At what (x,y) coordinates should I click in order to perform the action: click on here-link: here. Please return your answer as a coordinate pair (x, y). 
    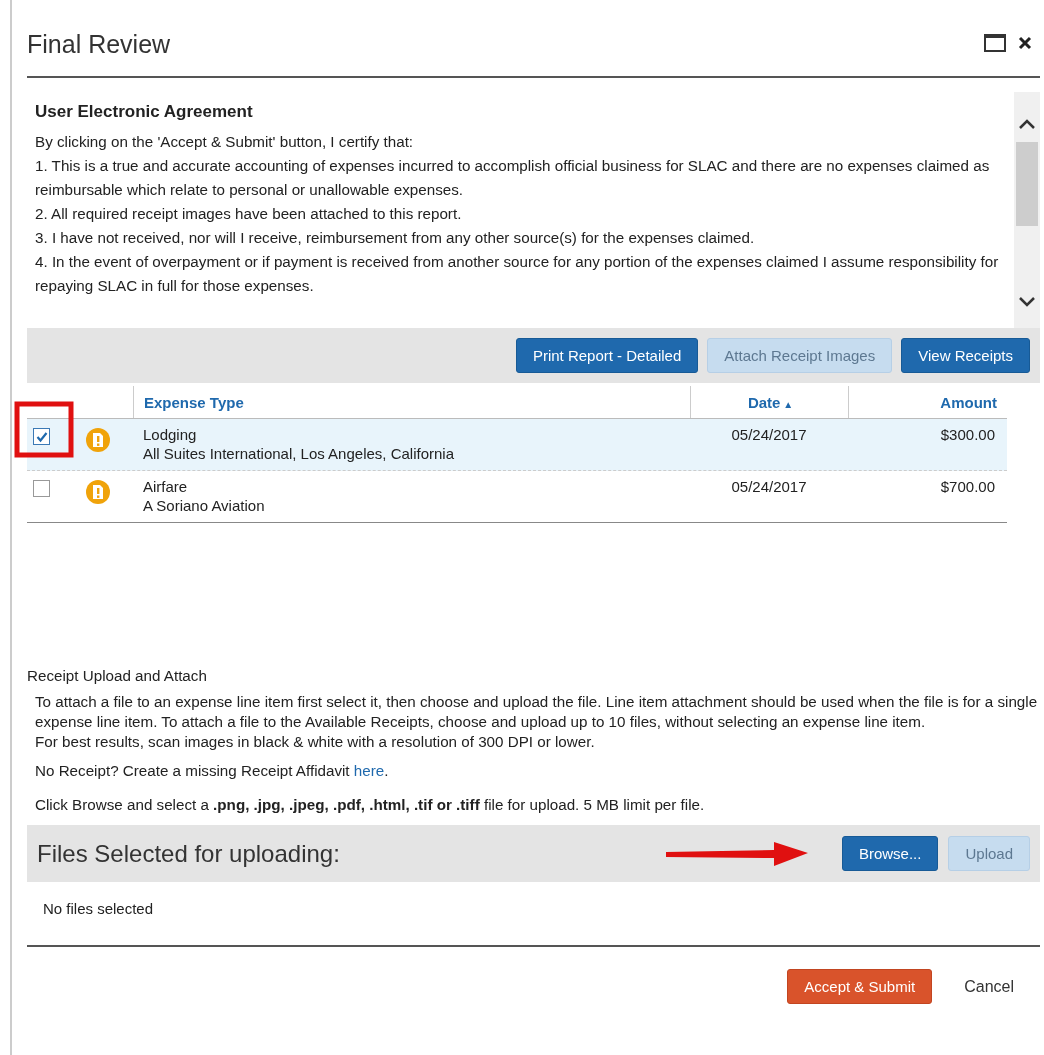
    Looking at the image, I should click on (369, 770).